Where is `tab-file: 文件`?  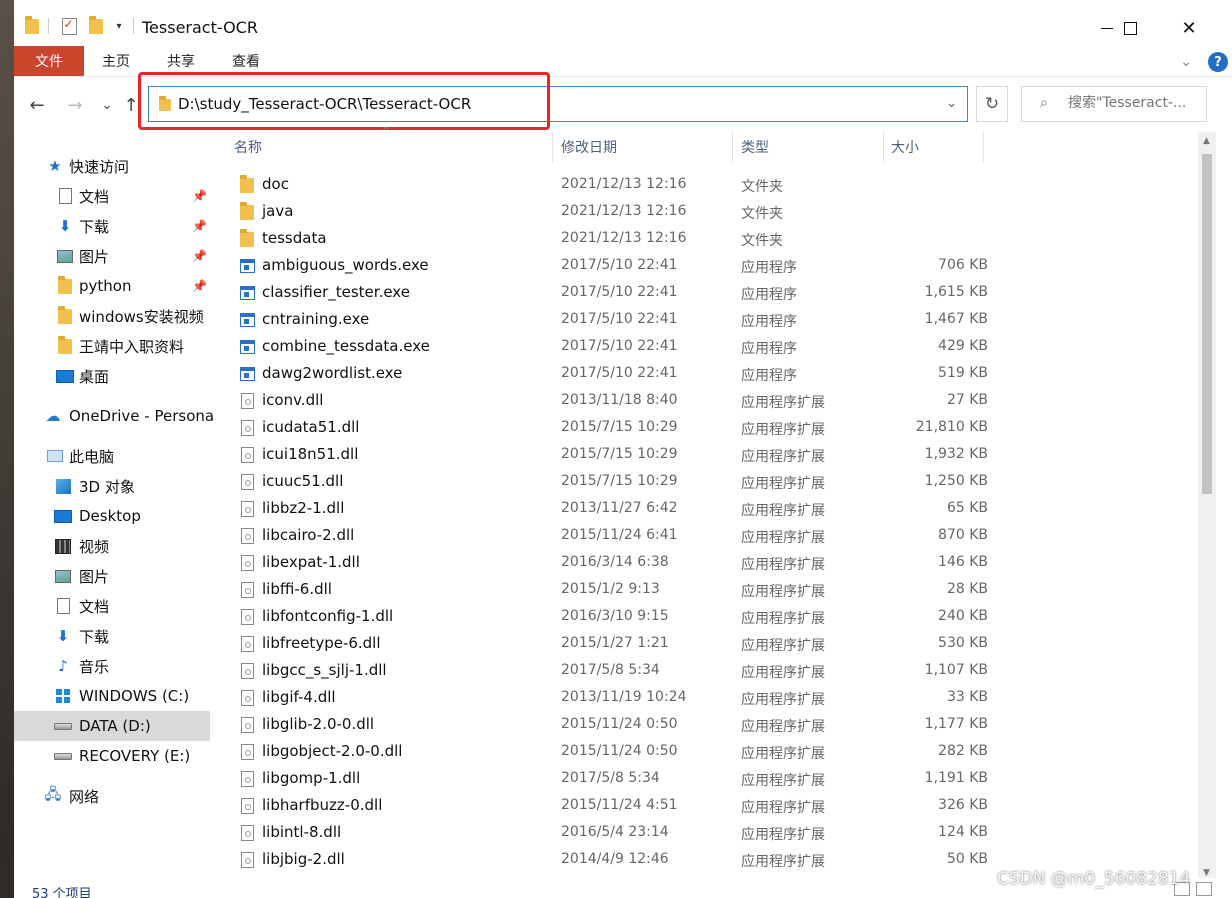 tab-file: 文件 is located at coordinates (49, 61).